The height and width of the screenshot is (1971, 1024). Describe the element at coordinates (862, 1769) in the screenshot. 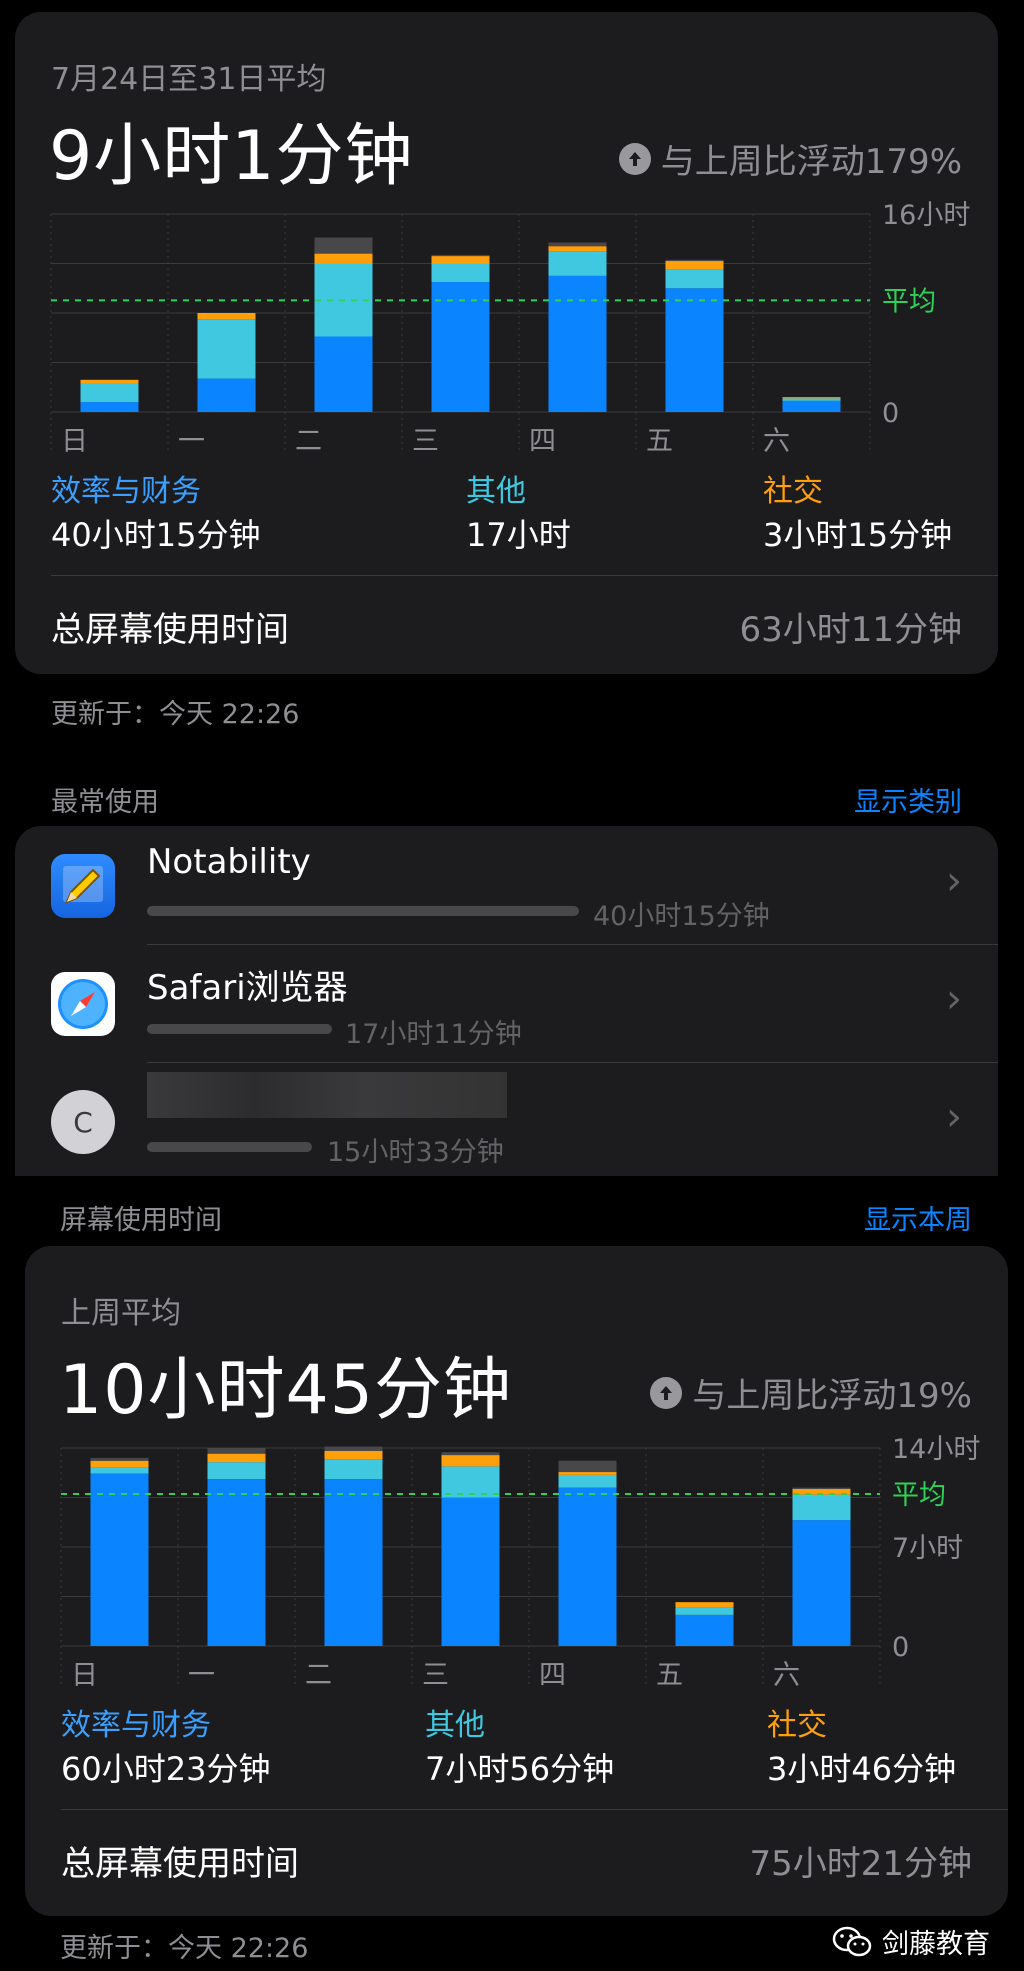

I see `legend-social-value: 3小时46分钟` at that location.